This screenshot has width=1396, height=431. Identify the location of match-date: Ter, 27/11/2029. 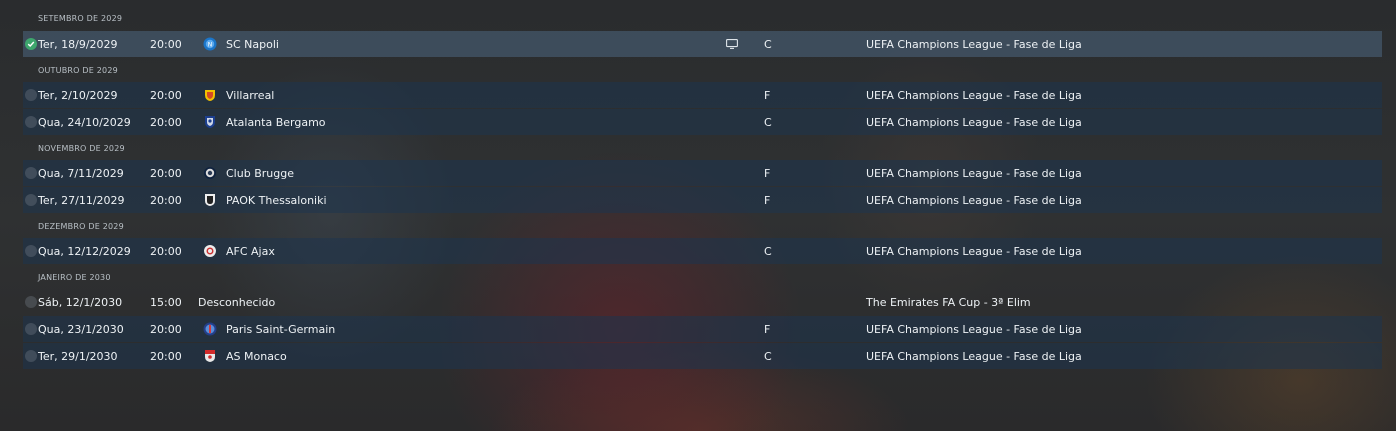
(81, 200).